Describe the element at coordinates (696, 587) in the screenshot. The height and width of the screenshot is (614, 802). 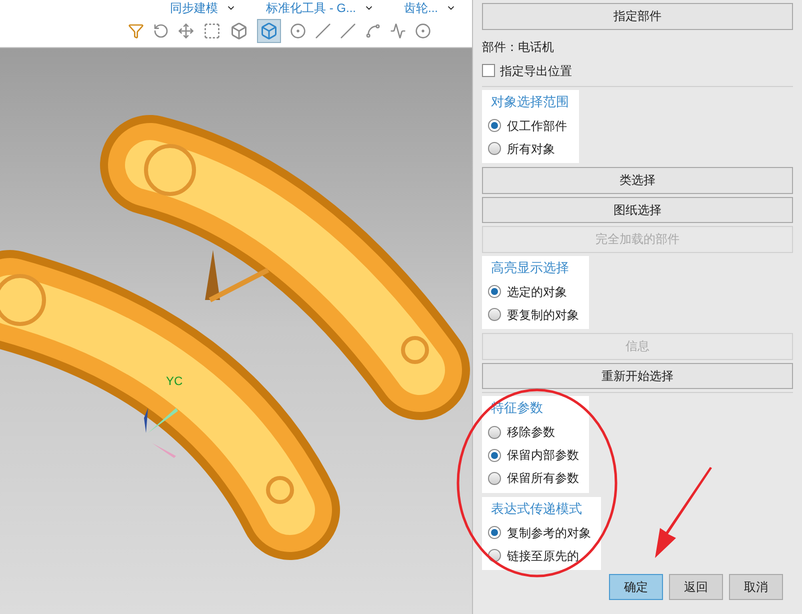
I see `dialog-footer-button: 返回` at that location.